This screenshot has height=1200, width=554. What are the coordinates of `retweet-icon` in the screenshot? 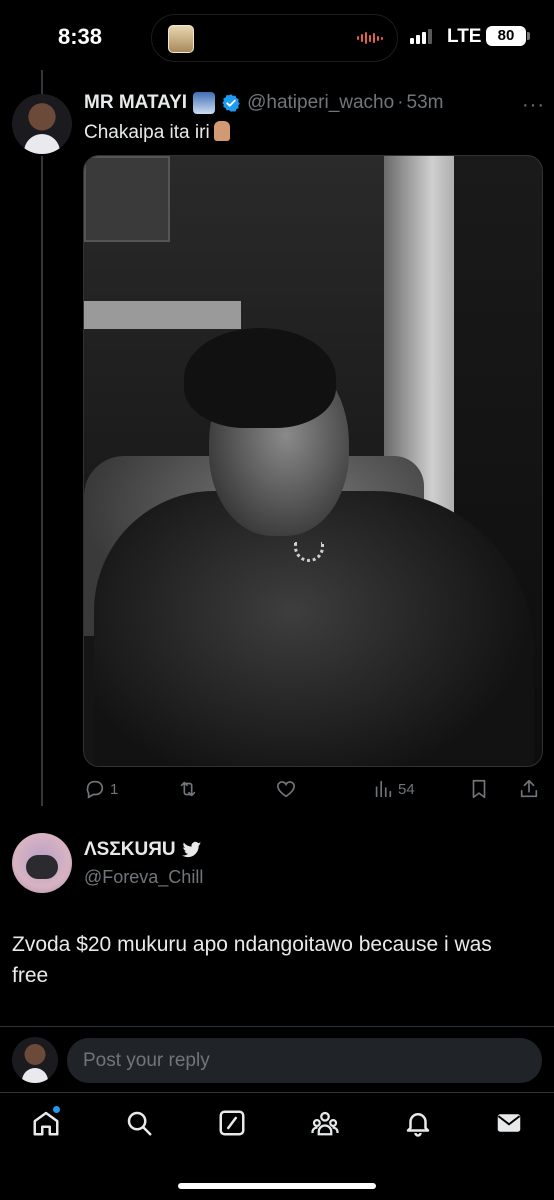 It's located at (188, 789).